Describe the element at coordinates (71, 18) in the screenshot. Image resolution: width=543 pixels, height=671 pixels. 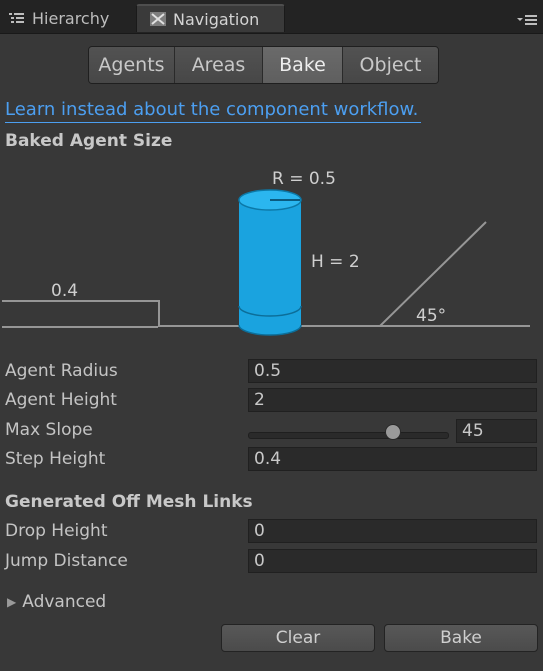
I see `tab-hierarchy-label: Hierarchy` at that location.